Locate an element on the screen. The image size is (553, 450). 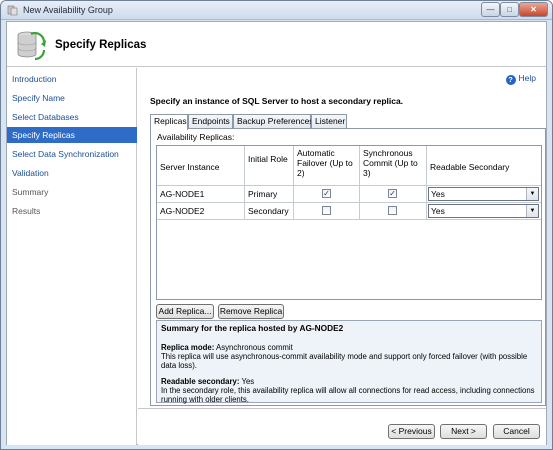
cell-automatic-failover: ✓ is located at coordinates (327, 194).